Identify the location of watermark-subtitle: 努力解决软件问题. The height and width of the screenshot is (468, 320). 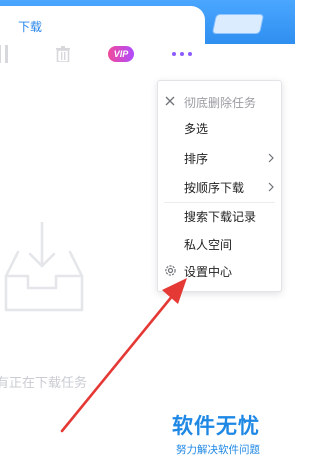
(218, 450).